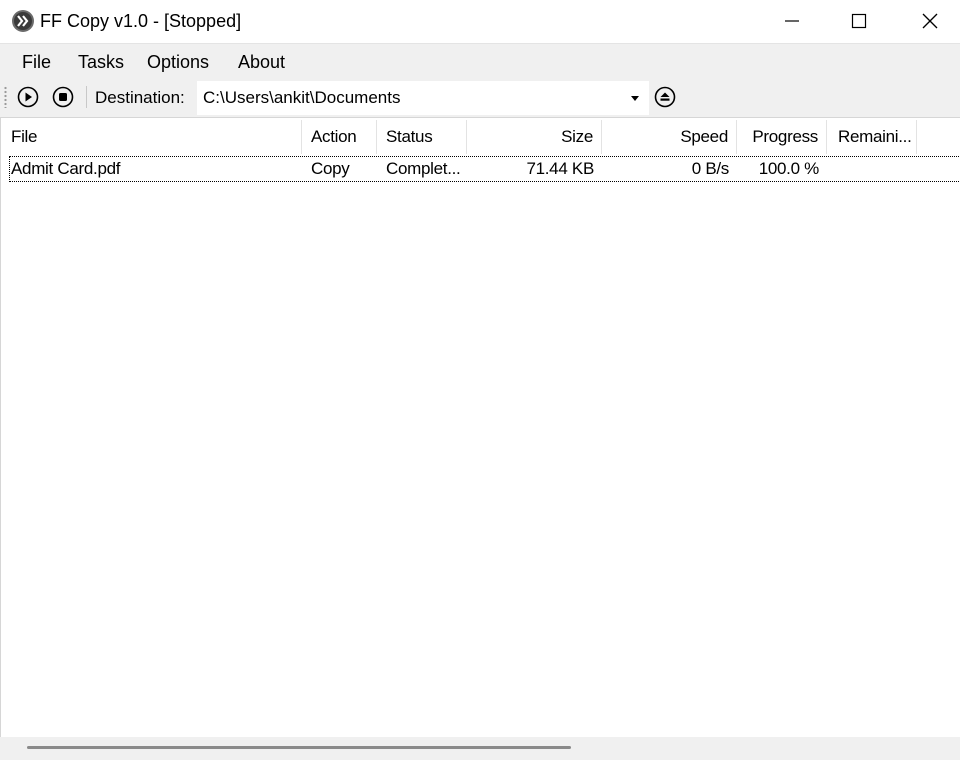  What do you see at coordinates (5, 97) in the screenshot?
I see `toolbar-grip` at bounding box center [5, 97].